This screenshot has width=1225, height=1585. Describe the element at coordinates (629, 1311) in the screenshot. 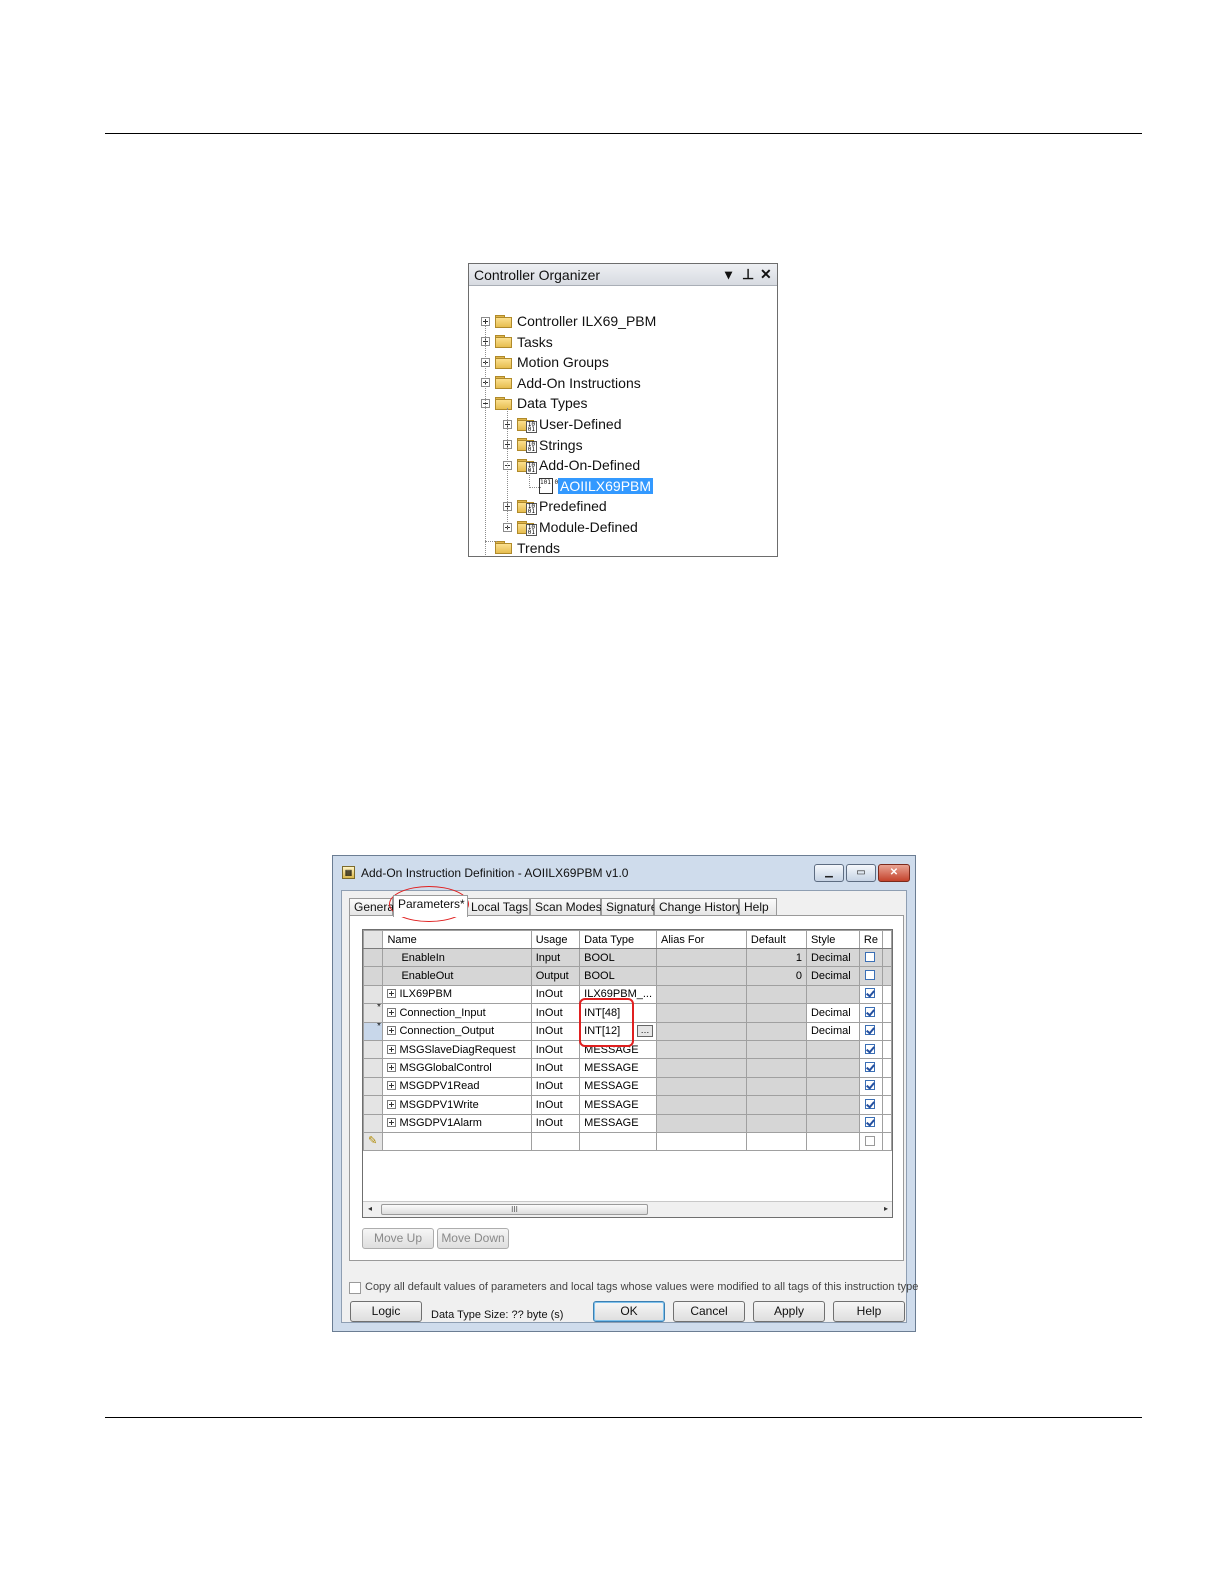

I see `ok-button: OK` at that location.